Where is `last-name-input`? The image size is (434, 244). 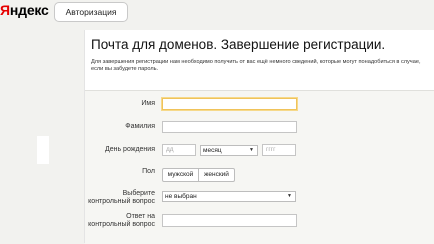
last-name-input is located at coordinates (229, 127).